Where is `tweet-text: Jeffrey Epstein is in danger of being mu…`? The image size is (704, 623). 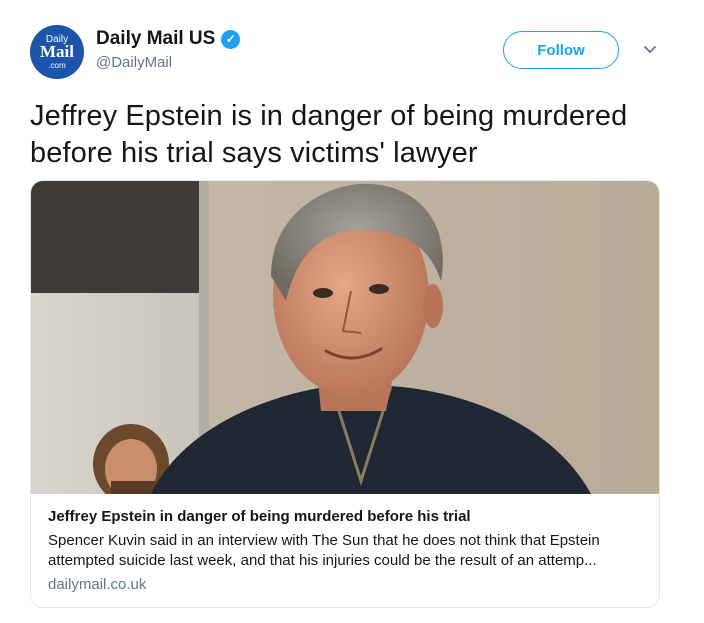
tweet-text: Jeffrey Epstein is in danger of being mu… is located at coordinates (329, 134).